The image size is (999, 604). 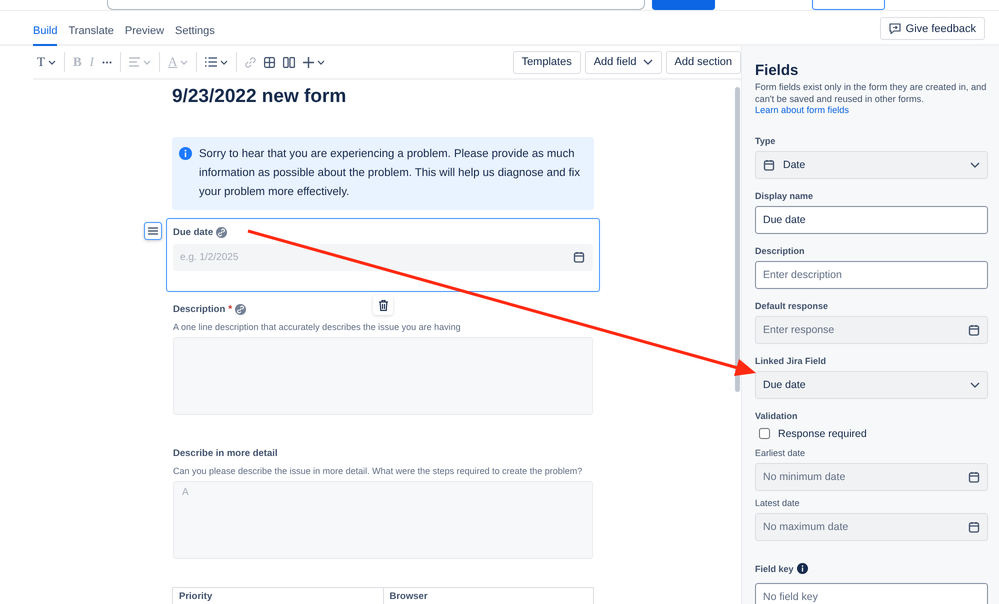 I want to click on field-key-input: No field key, so click(x=871, y=593).